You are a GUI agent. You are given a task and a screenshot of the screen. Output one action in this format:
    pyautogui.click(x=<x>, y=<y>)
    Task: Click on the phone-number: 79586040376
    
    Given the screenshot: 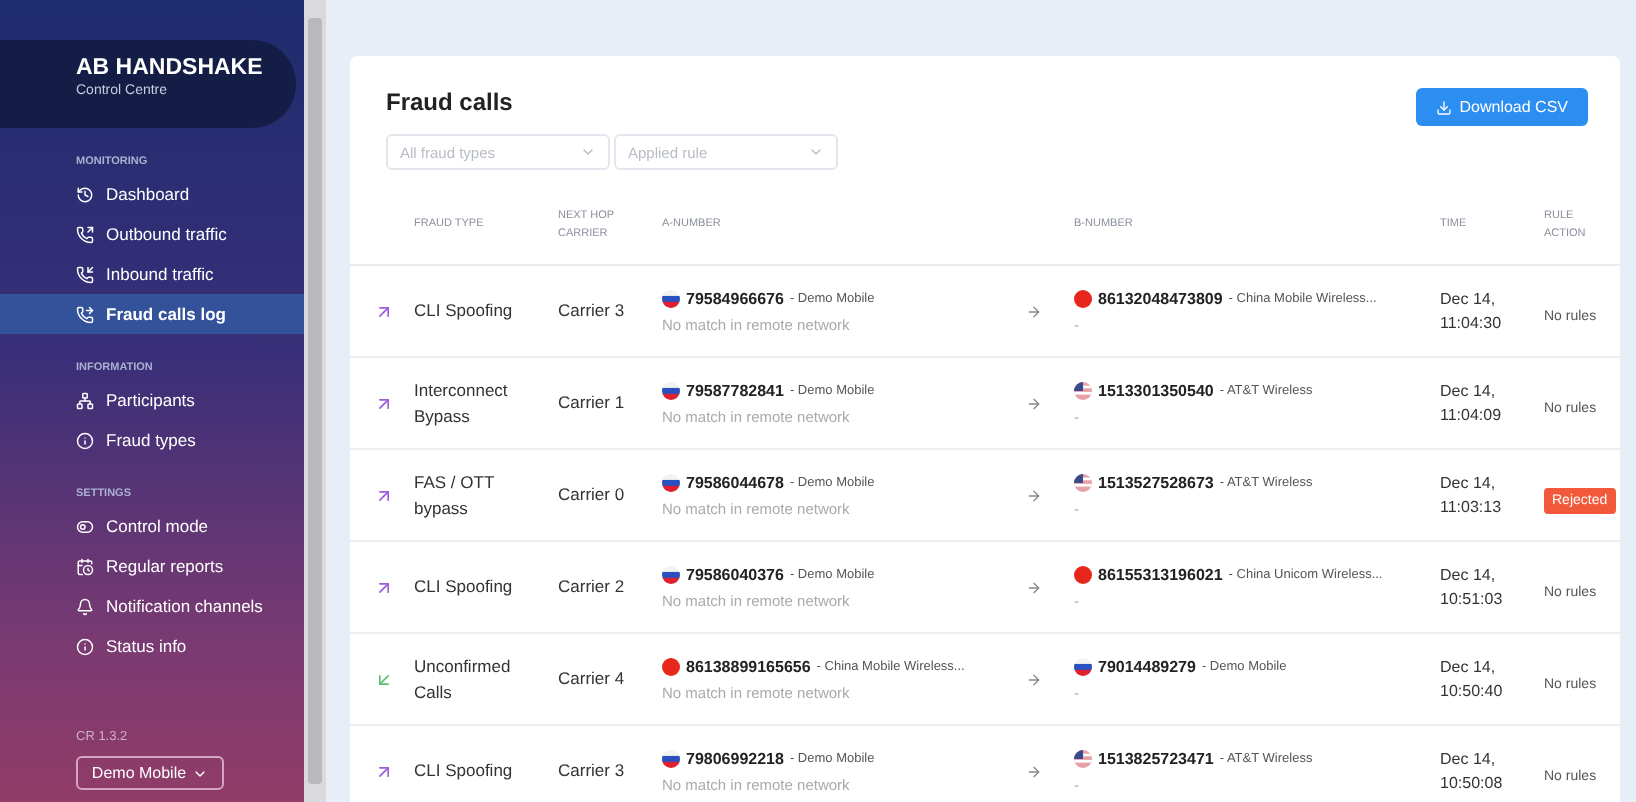 What is the action you would take?
    pyautogui.click(x=735, y=574)
    